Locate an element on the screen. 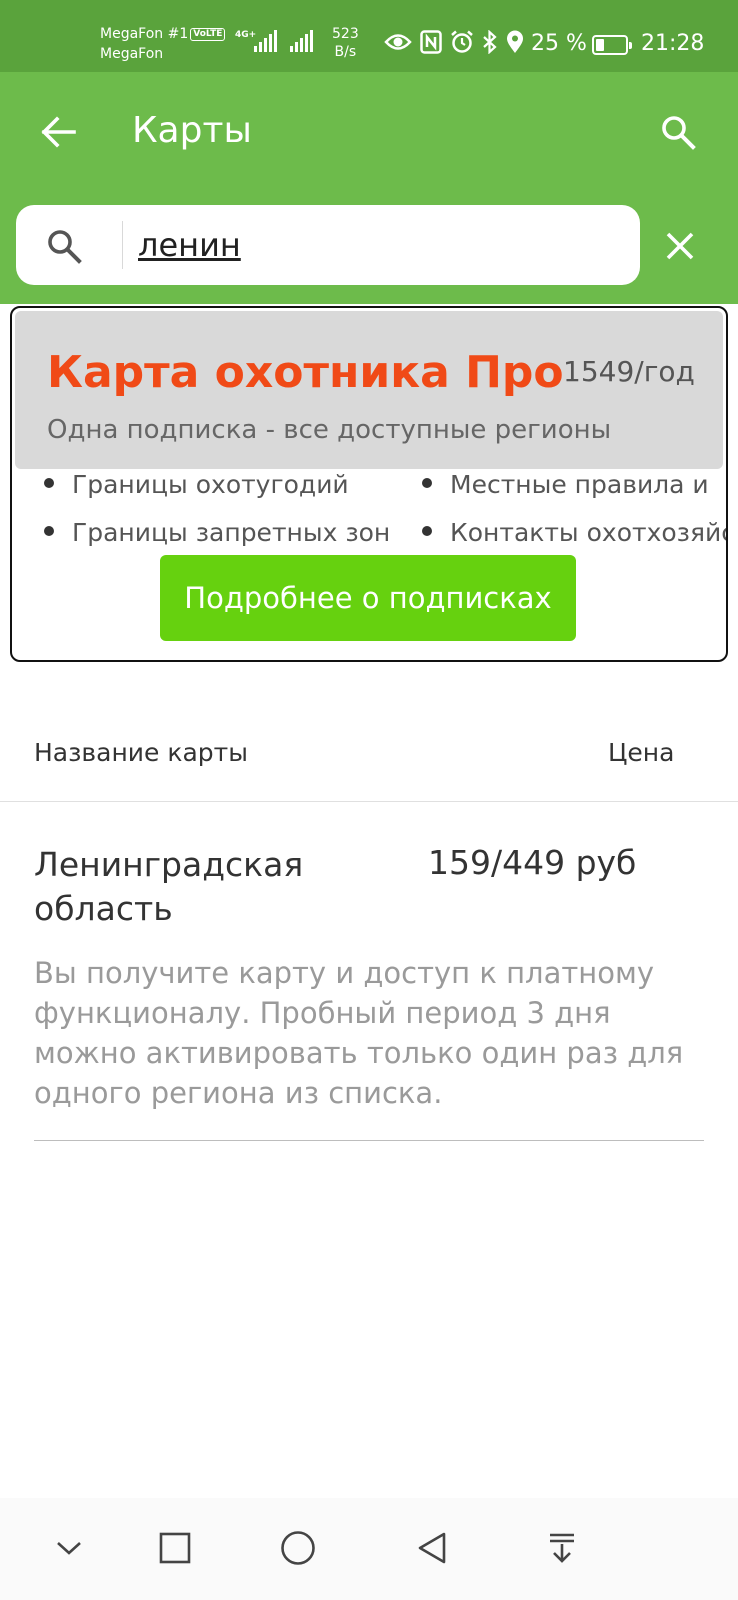  column-header-price: Цена is located at coordinates (641, 752).